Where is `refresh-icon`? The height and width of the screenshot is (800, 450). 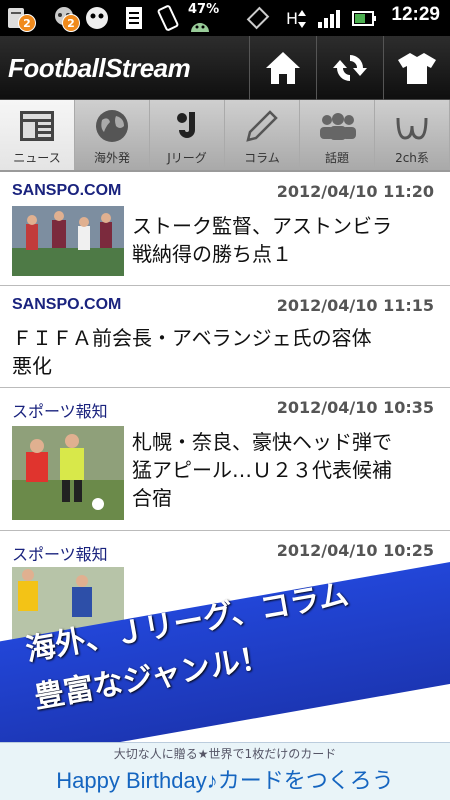 refresh-icon is located at coordinates (350, 68).